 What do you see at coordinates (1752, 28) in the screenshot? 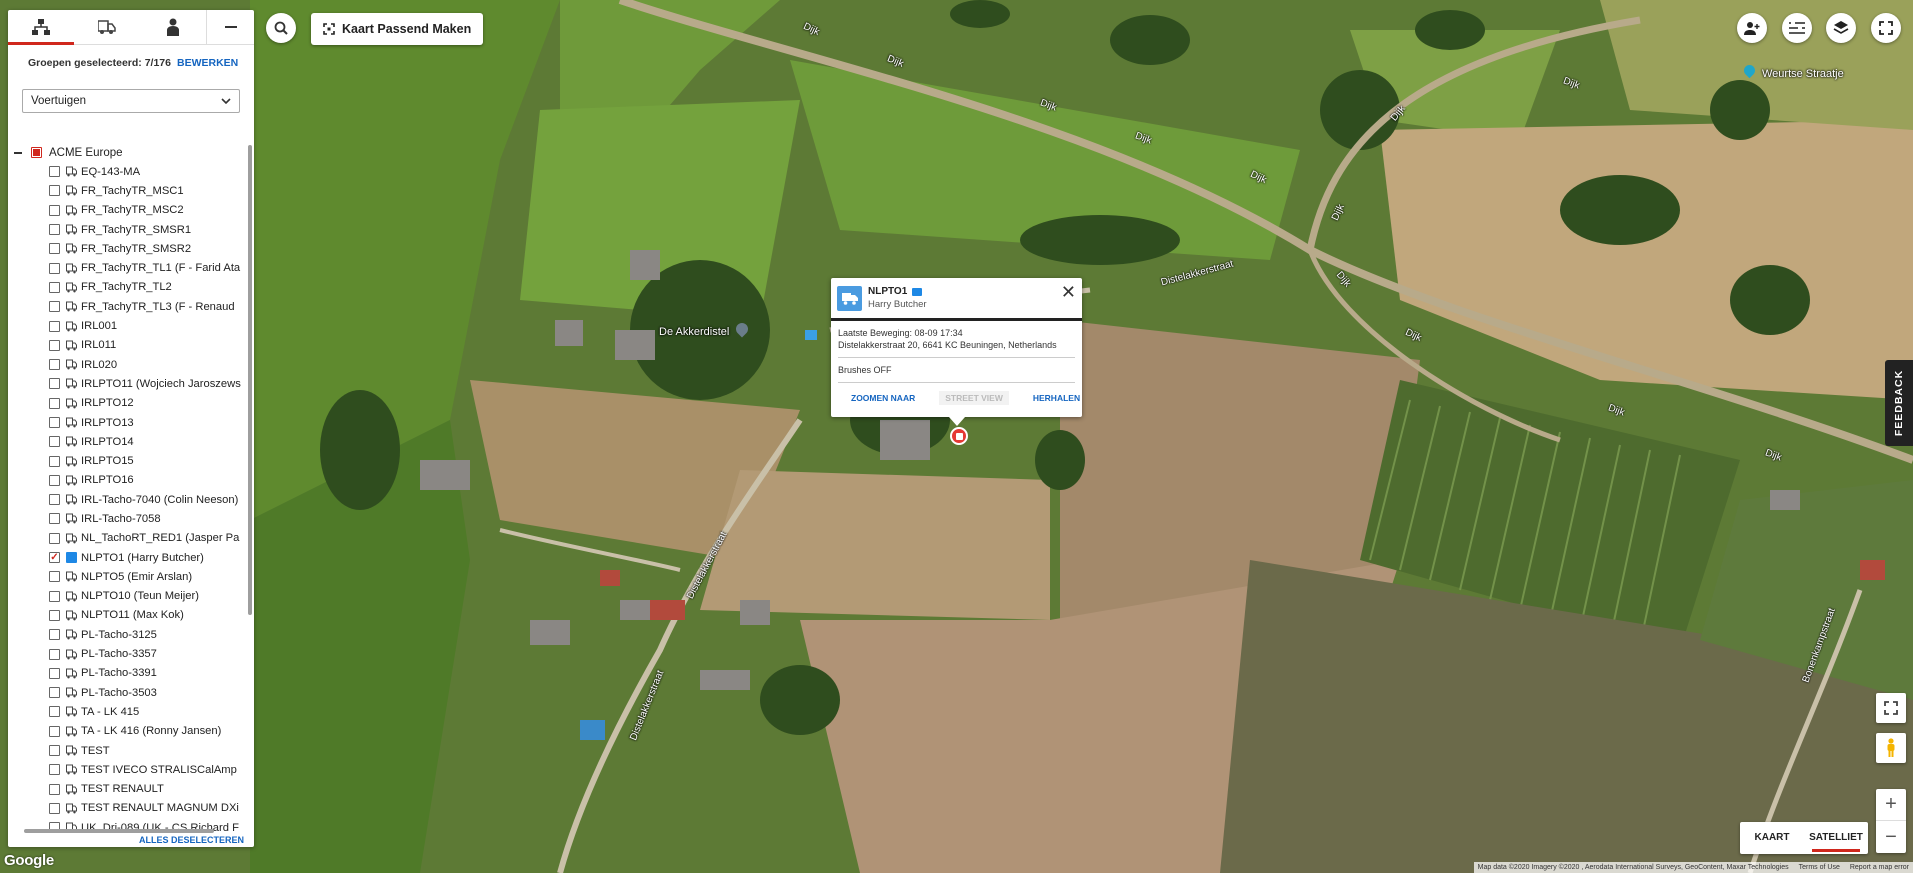
I see `drivers-button` at bounding box center [1752, 28].